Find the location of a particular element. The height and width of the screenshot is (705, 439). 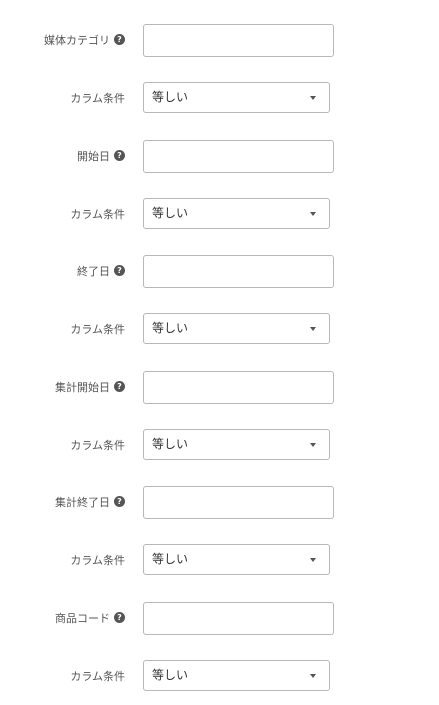

product-code-condition-label: カラム条件 is located at coordinates (97, 675).